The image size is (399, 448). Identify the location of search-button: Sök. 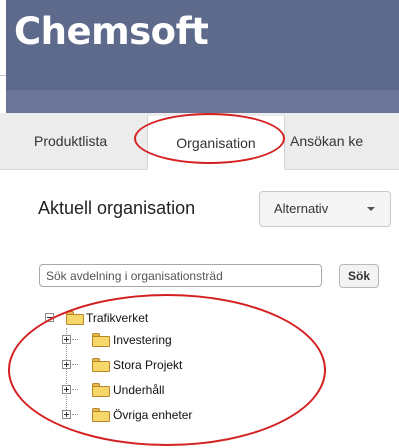
(359, 276).